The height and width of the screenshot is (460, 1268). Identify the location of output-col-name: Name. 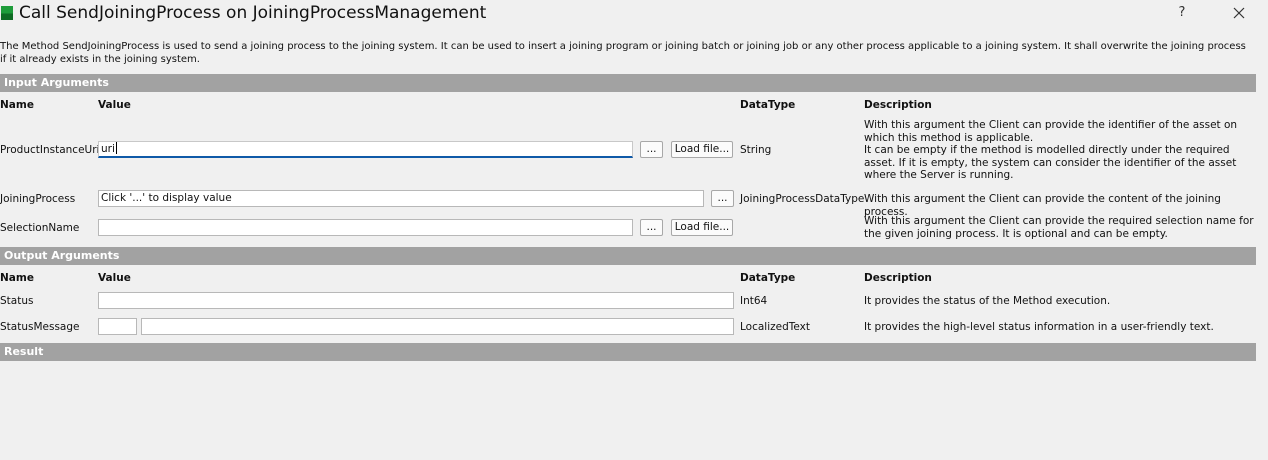
(17, 278).